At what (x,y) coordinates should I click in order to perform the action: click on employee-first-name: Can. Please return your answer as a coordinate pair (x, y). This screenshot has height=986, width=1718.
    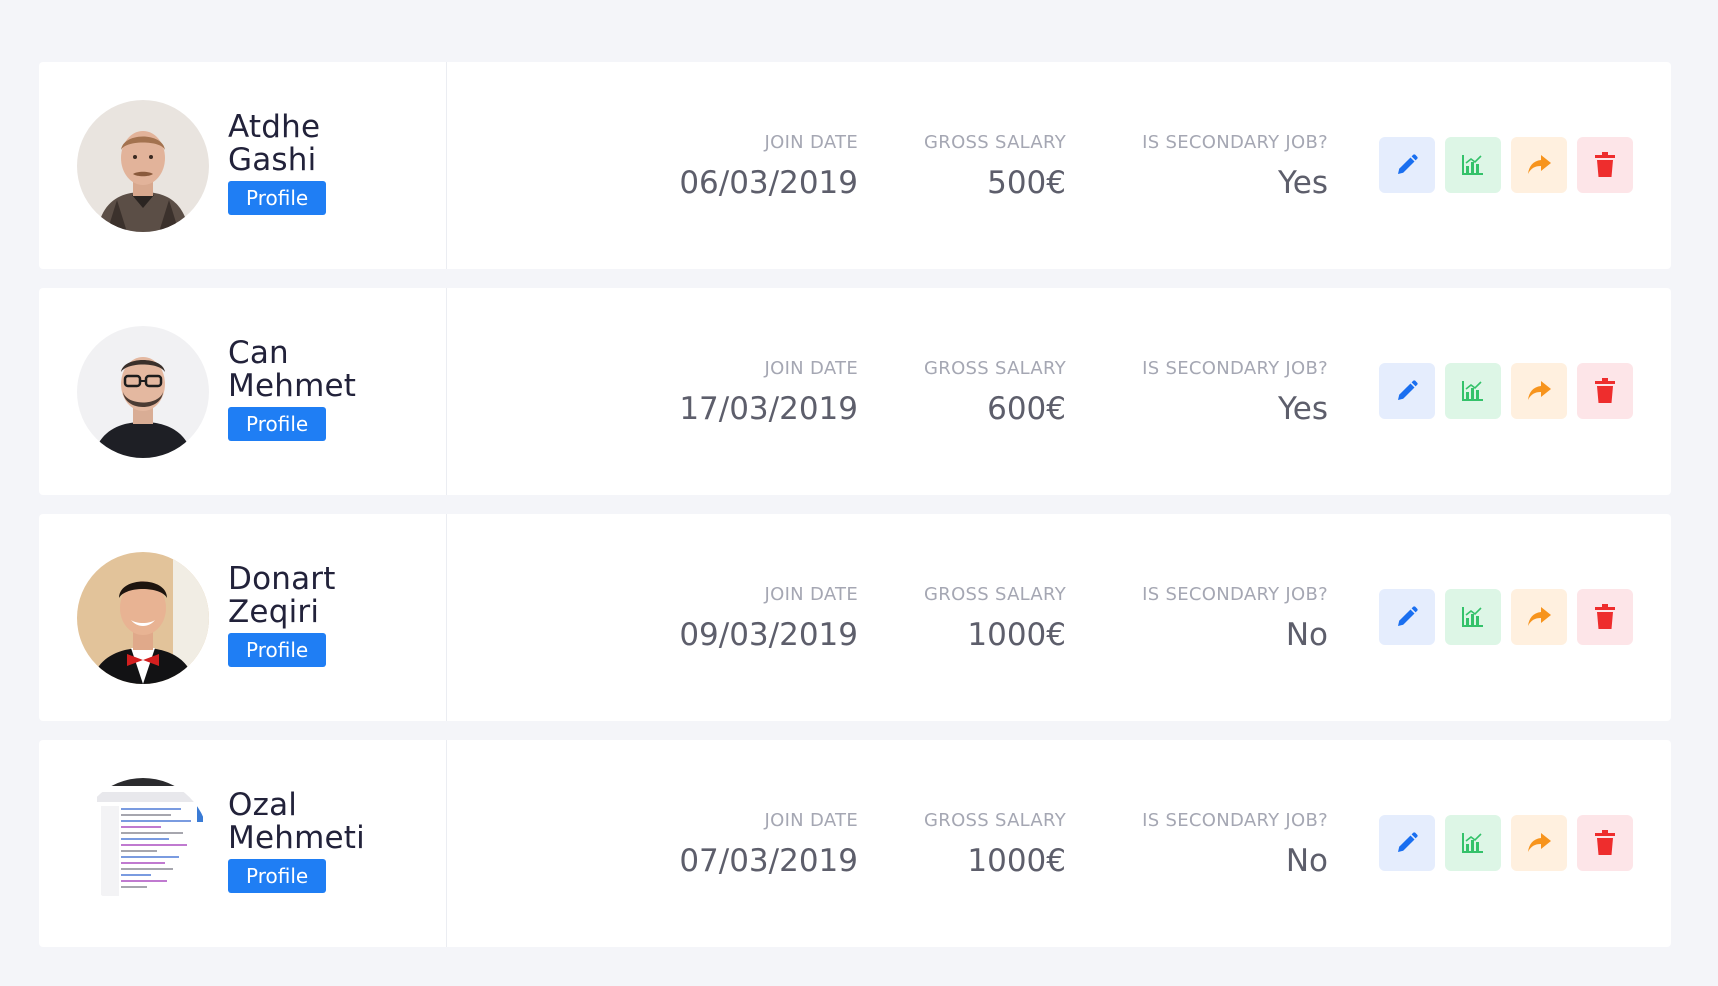
    Looking at the image, I should click on (258, 352).